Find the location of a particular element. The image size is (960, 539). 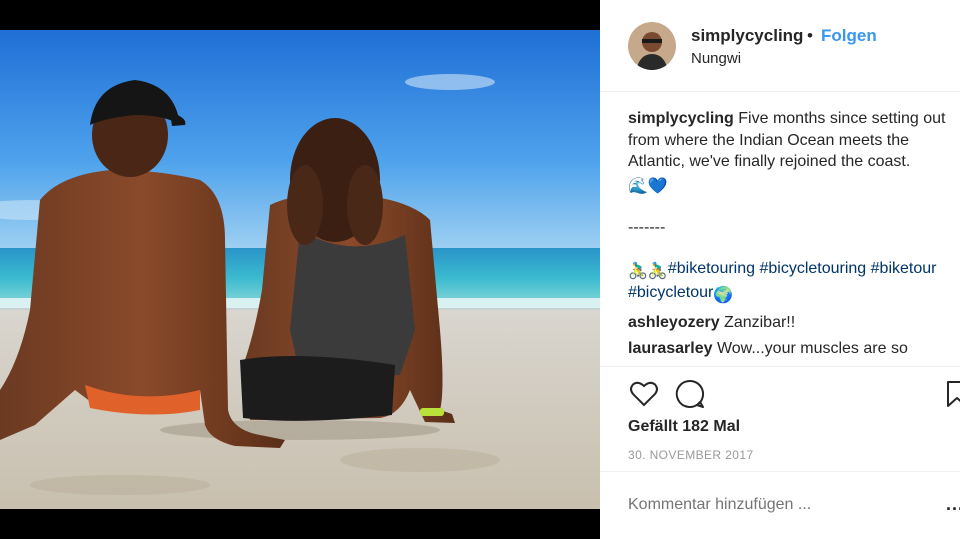

hashtag-biketour: #biketour is located at coordinates (904, 268).